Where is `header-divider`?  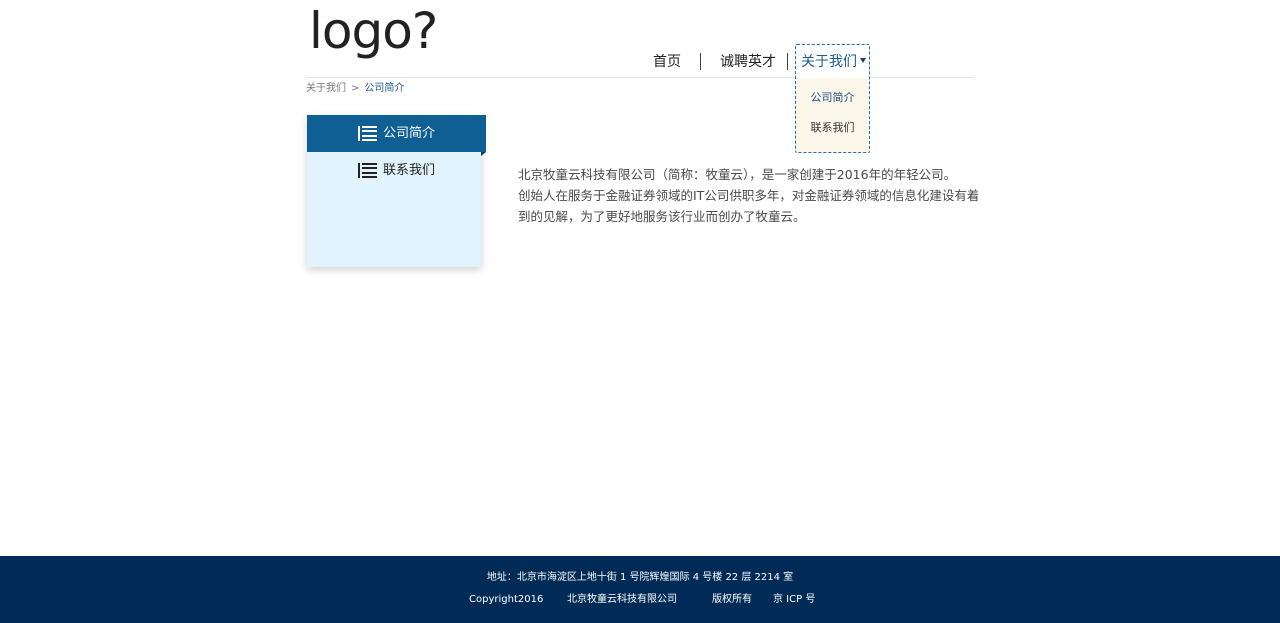 header-divider is located at coordinates (640, 77).